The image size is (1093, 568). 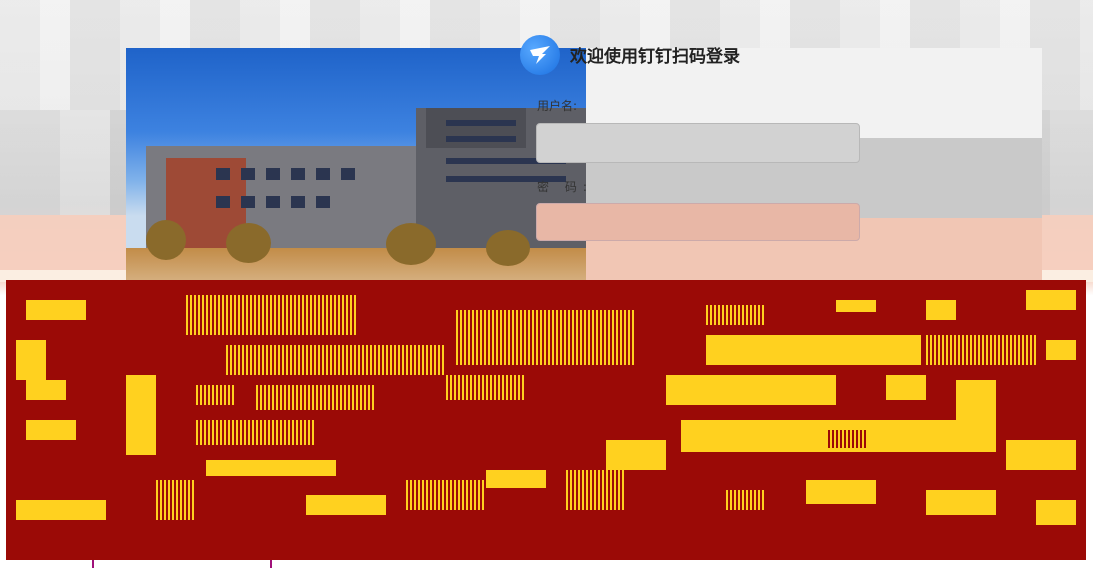 What do you see at coordinates (698, 143) in the screenshot?
I see `username-input` at bounding box center [698, 143].